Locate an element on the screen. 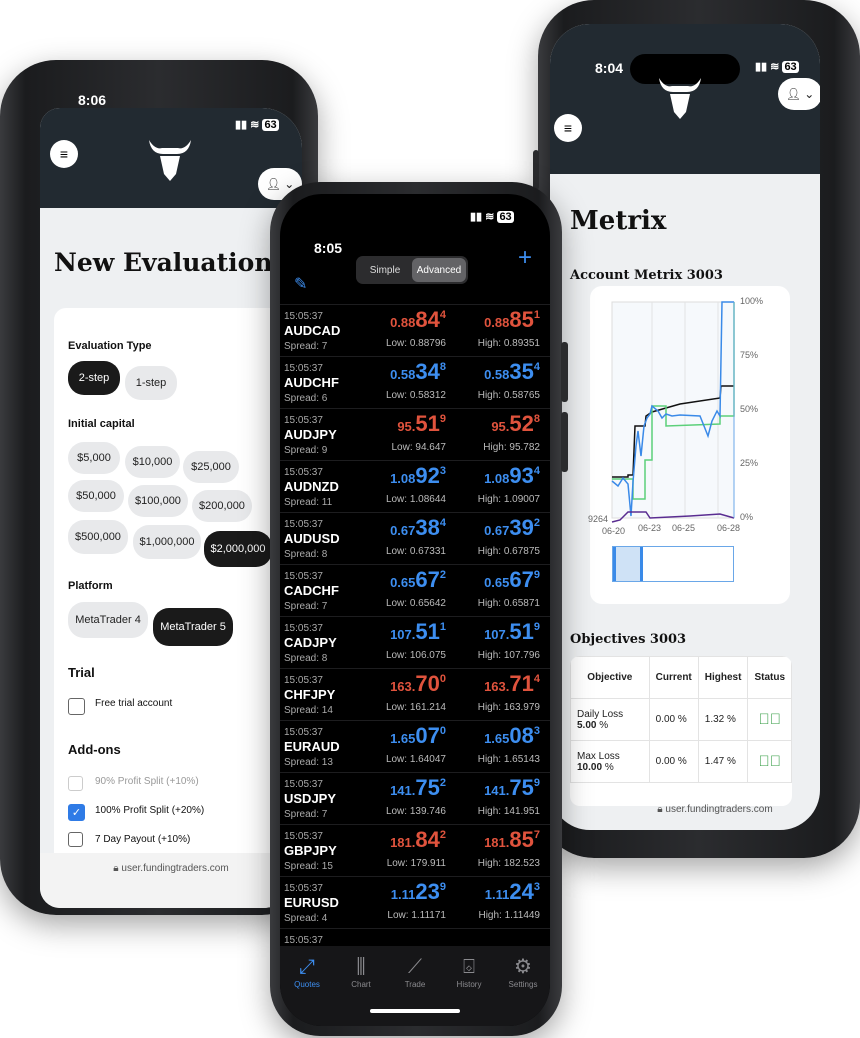 The width and height of the screenshot is (860, 1038). quote-row: 15:05:37 is located at coordinates (415, 936).